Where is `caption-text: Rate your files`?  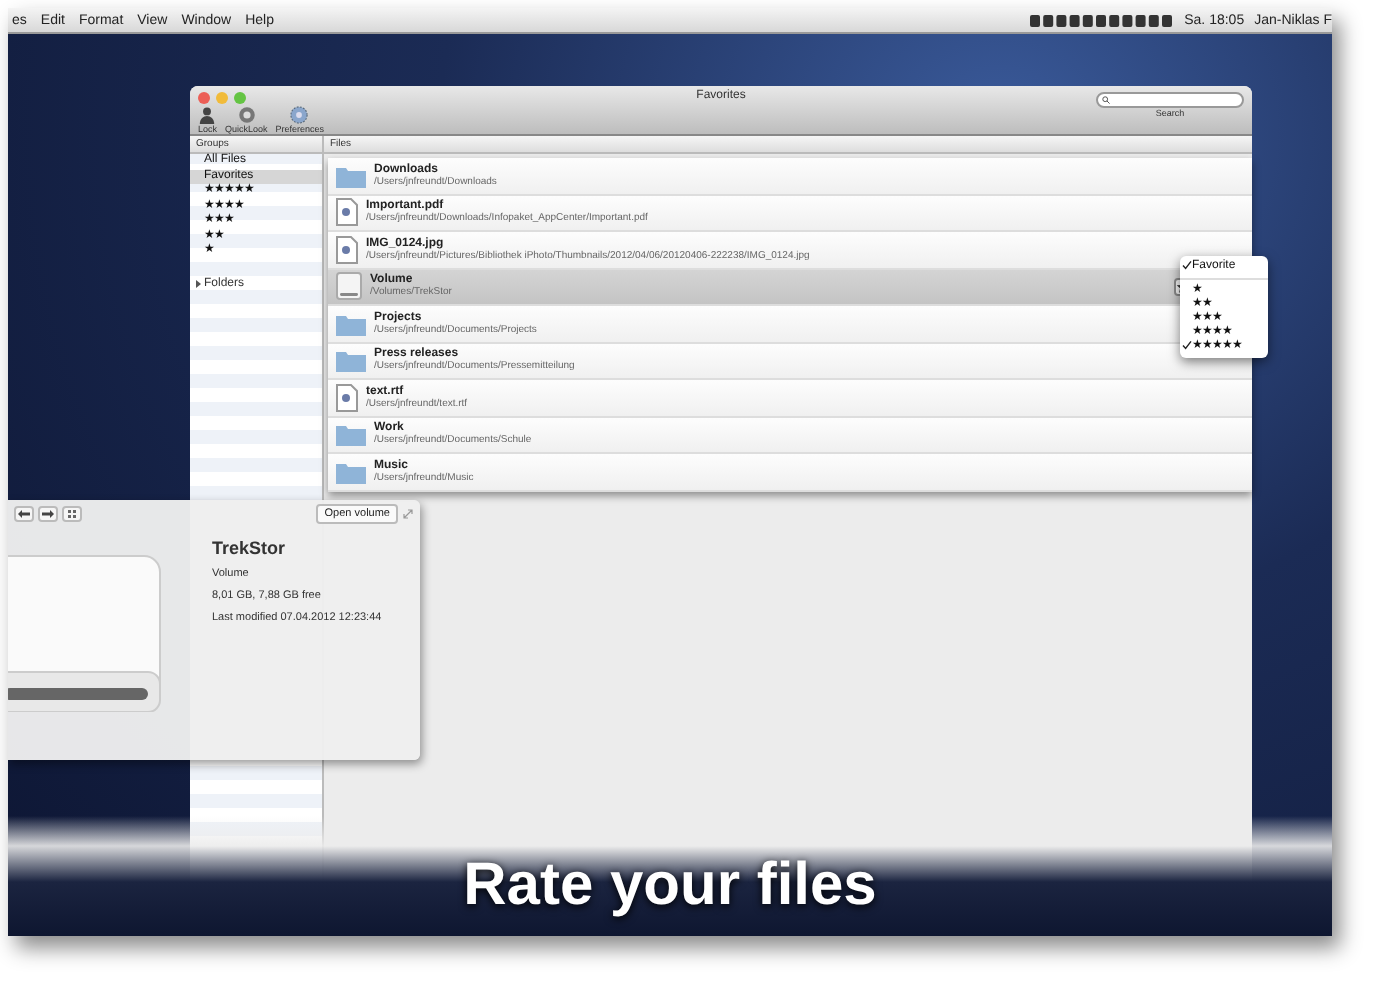 caption-text: Rate your files is located at coordinates (670, 886).